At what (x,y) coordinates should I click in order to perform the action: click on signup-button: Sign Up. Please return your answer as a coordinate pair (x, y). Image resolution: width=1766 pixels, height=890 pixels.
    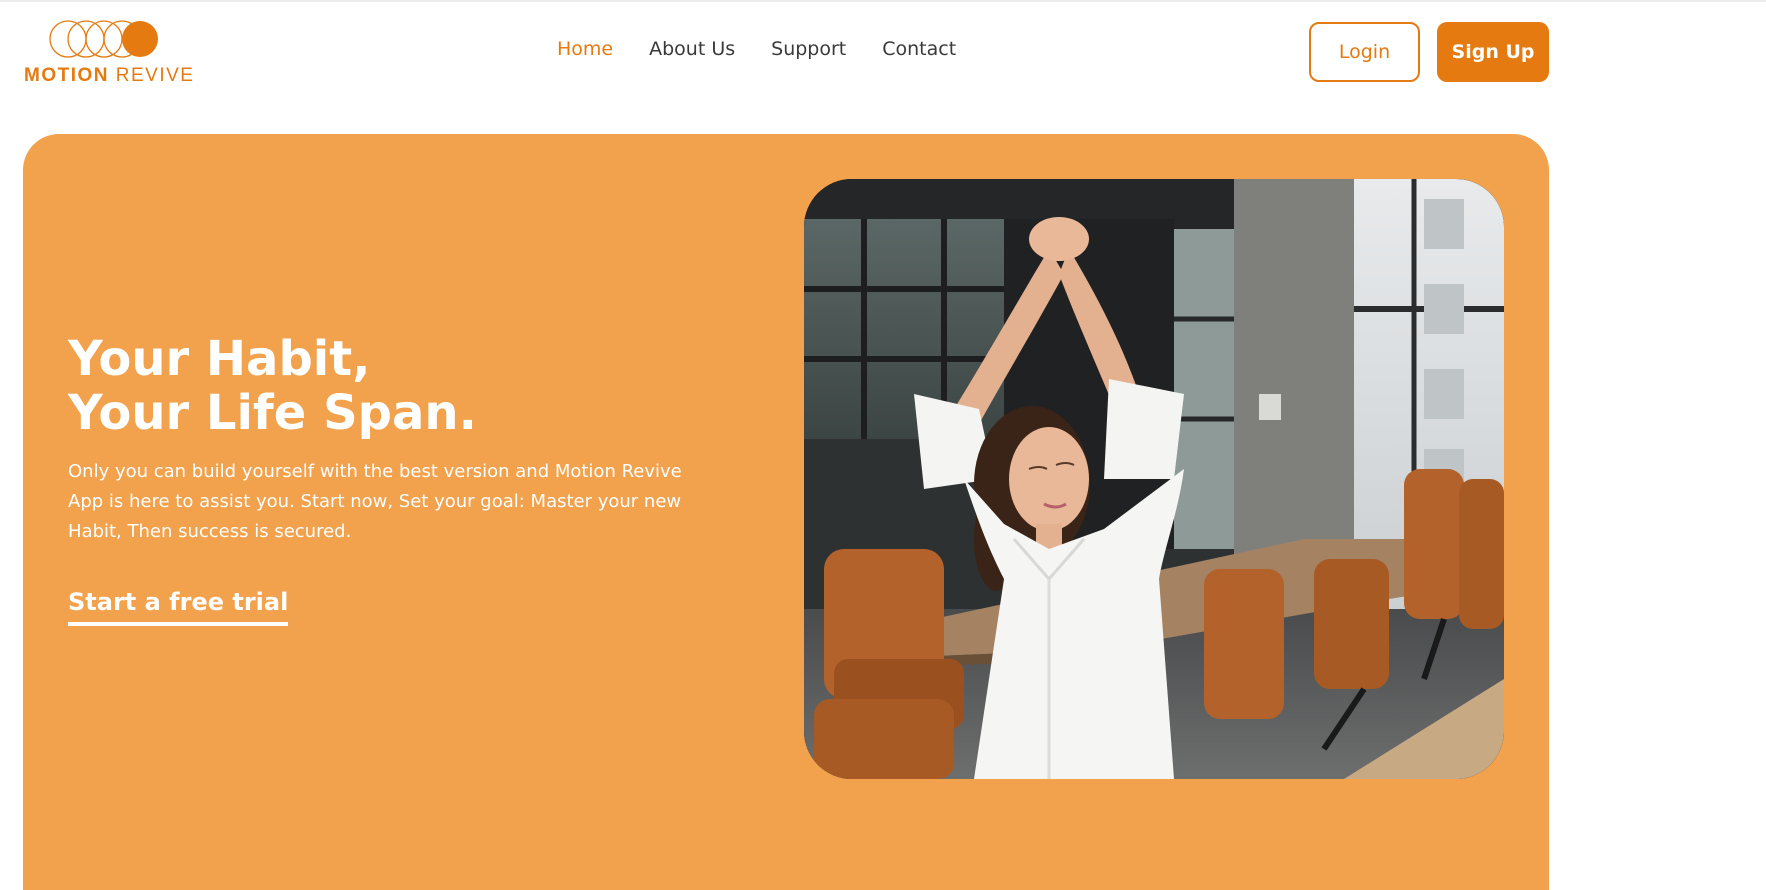
    Looking at the image, I should click on (1493, 52).